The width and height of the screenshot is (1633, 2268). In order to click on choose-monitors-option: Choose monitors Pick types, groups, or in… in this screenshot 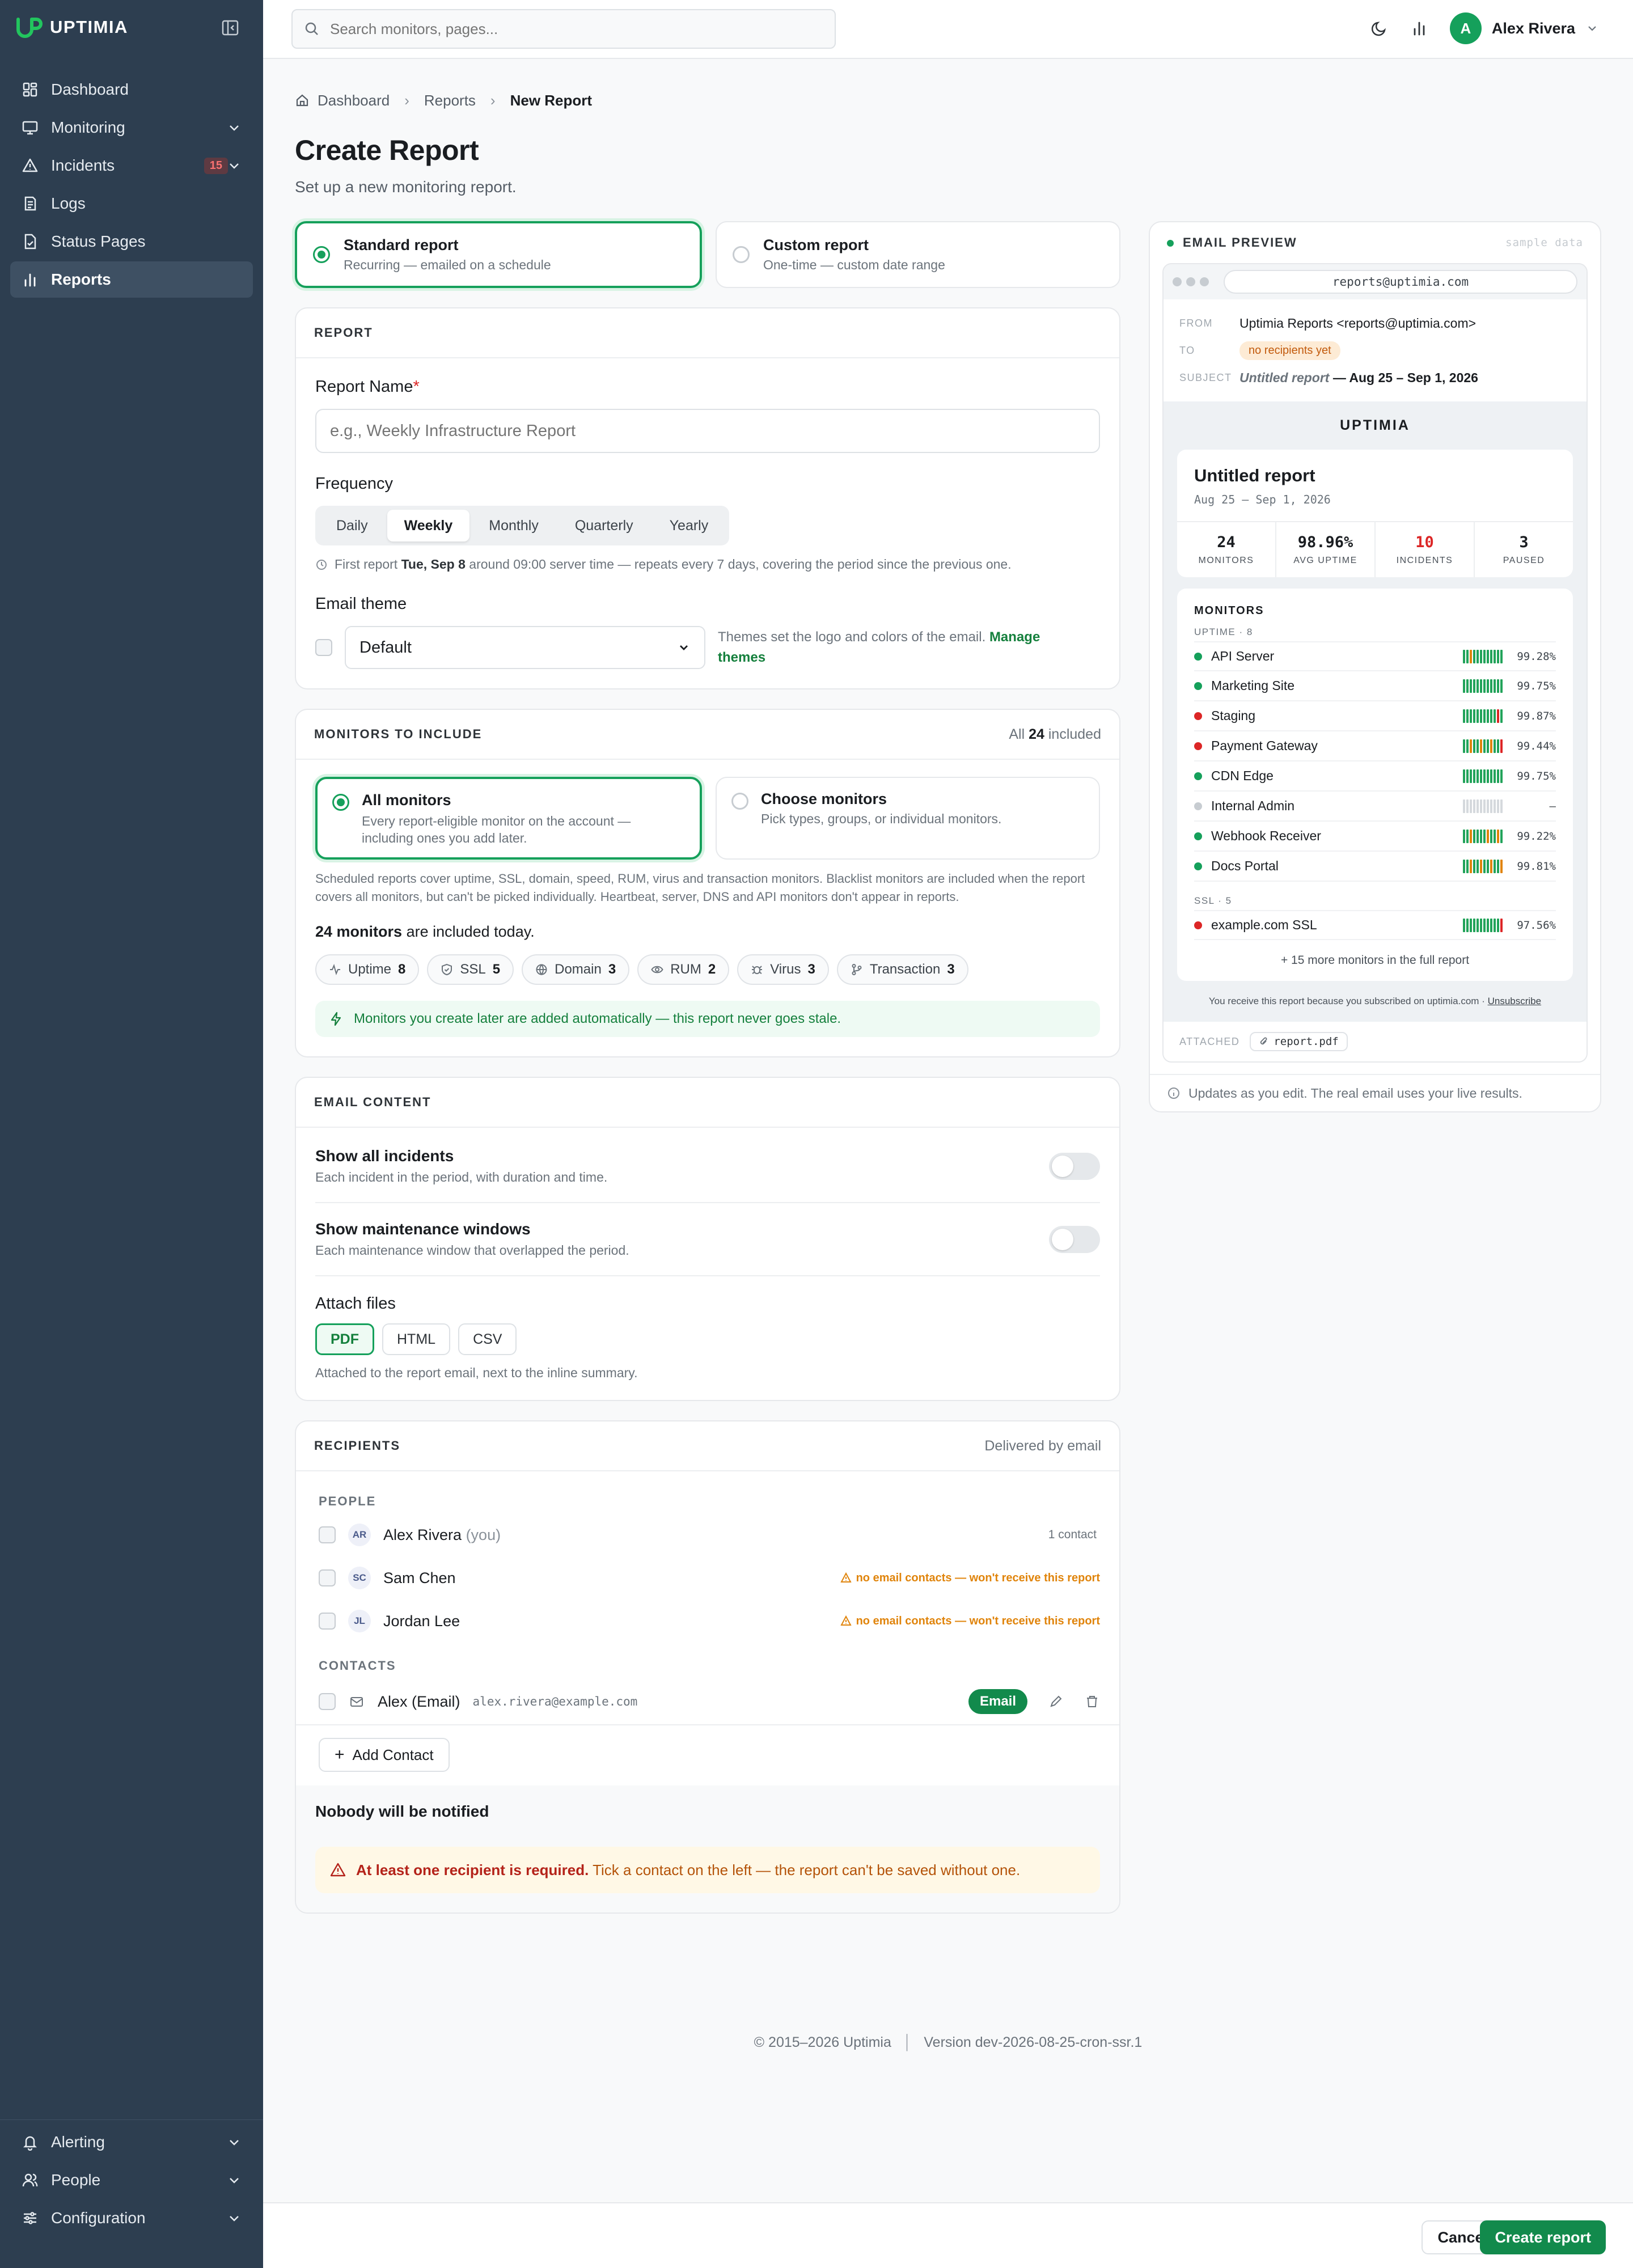, I will do `click(908, 818)`.